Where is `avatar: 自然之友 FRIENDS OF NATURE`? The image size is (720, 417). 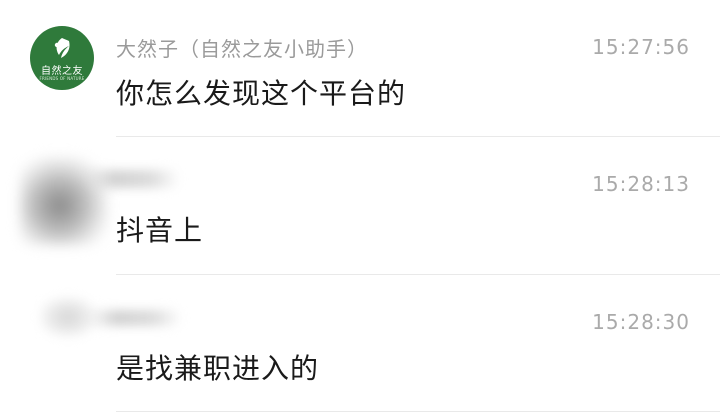 avatar: 自然之友 FRIENDS OF NATURE is located at coordinates (62, 58).